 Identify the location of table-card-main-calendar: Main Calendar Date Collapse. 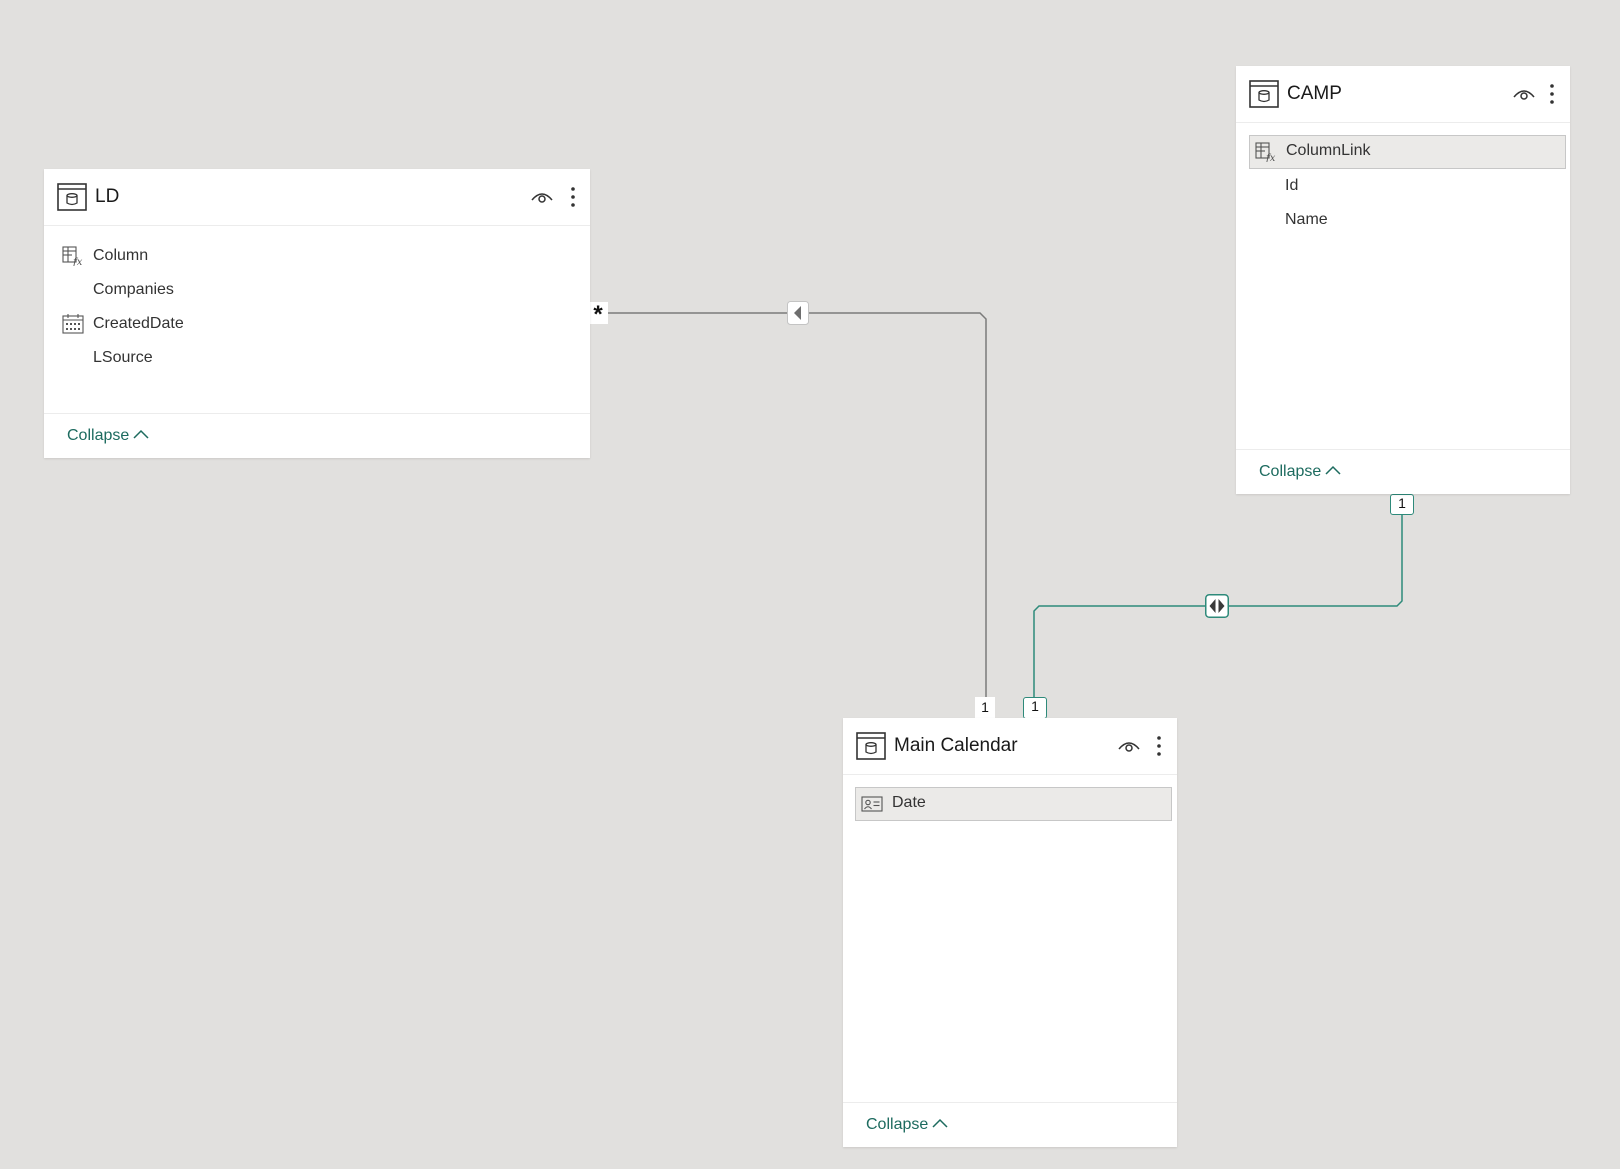
(1010, 932).